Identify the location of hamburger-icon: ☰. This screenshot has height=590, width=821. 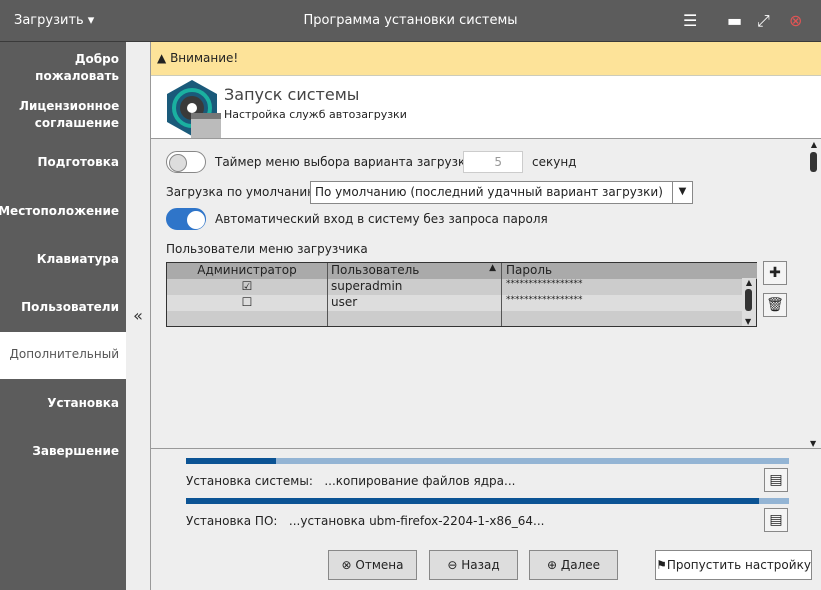
(690, 20).